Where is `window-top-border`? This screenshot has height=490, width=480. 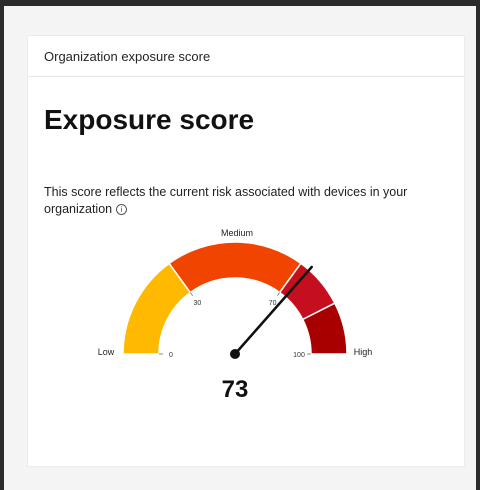 window-top-border is located at coordinates (240, 3).